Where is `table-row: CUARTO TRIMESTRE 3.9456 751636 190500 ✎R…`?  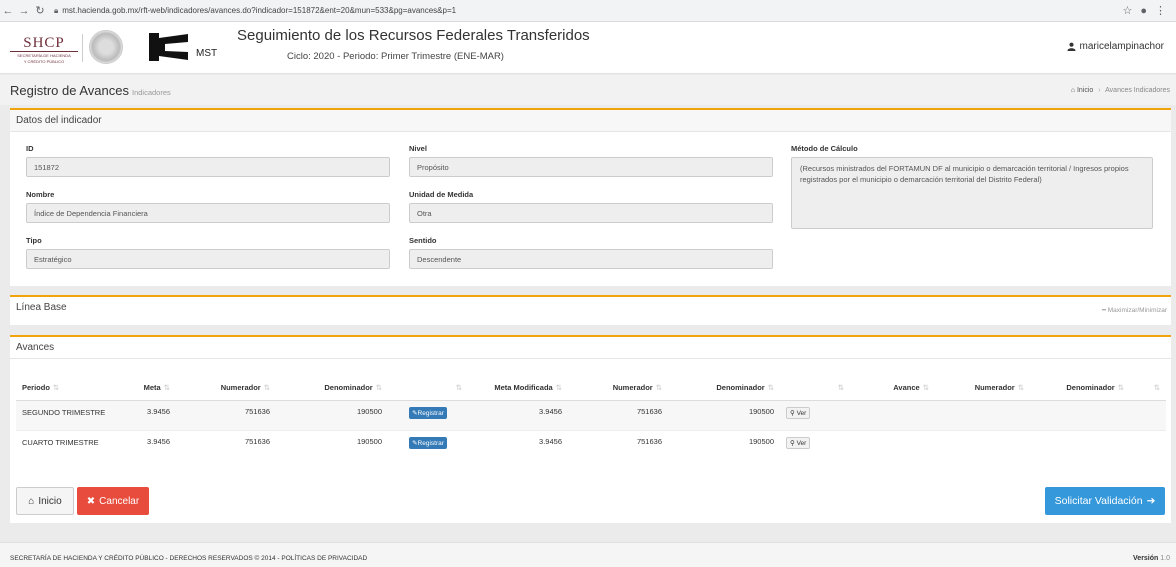
table-row: CUARTO TRIMESTRE 3.9456 751636 190500 ✎R… is located at coordinates (591, 444).